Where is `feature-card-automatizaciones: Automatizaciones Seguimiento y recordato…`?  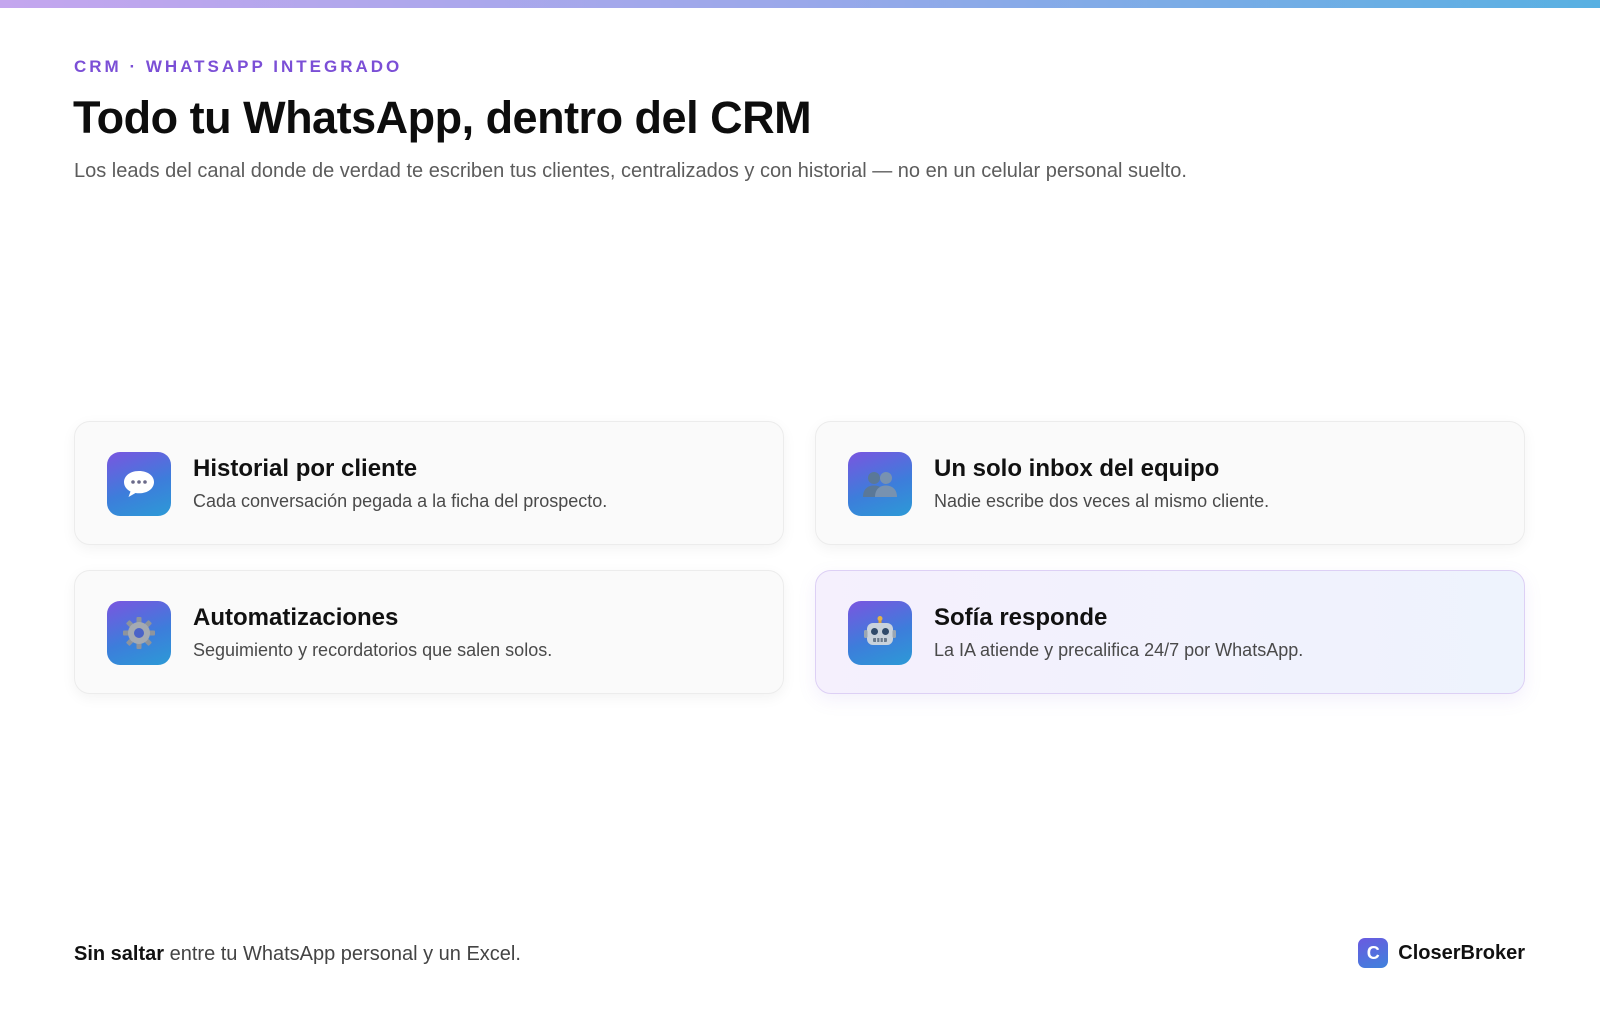
feature-card-automatizaciones: Automatizaciones Seguimiento y recordato… is located at coordinates (429, 632).